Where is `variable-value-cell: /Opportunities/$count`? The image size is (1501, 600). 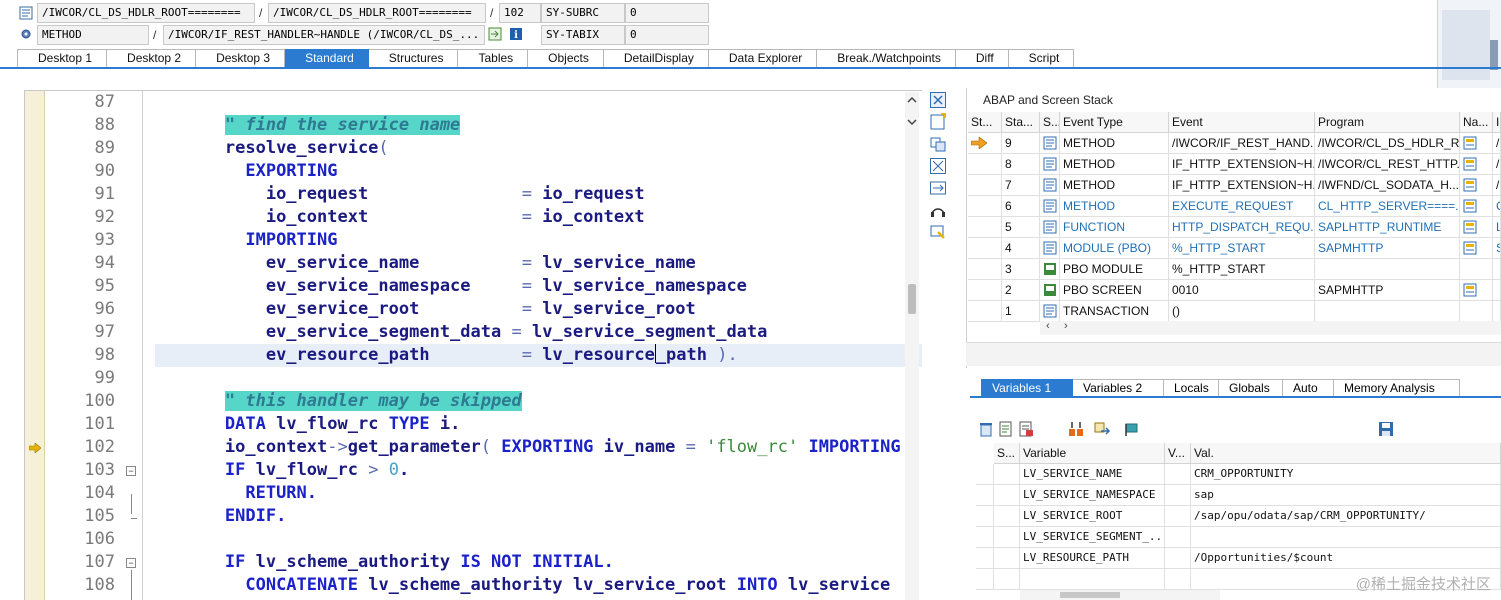
variable-value-cell: /Opportunities/$count is located at coordinates (1346, 558).